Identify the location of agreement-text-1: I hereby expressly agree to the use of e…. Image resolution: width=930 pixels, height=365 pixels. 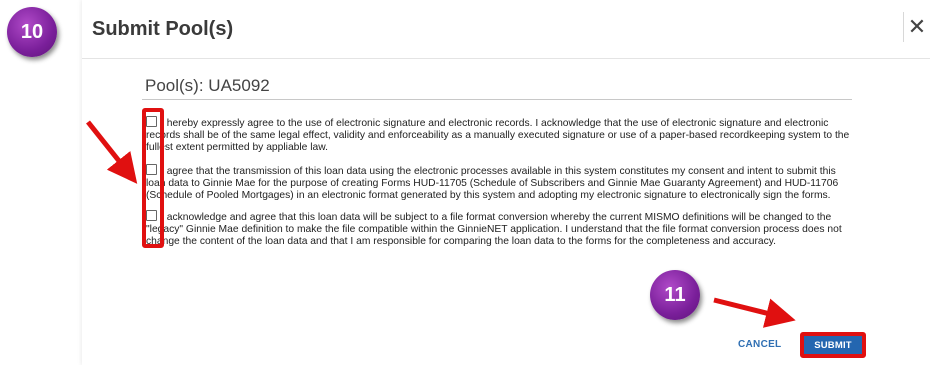
(498, 135).